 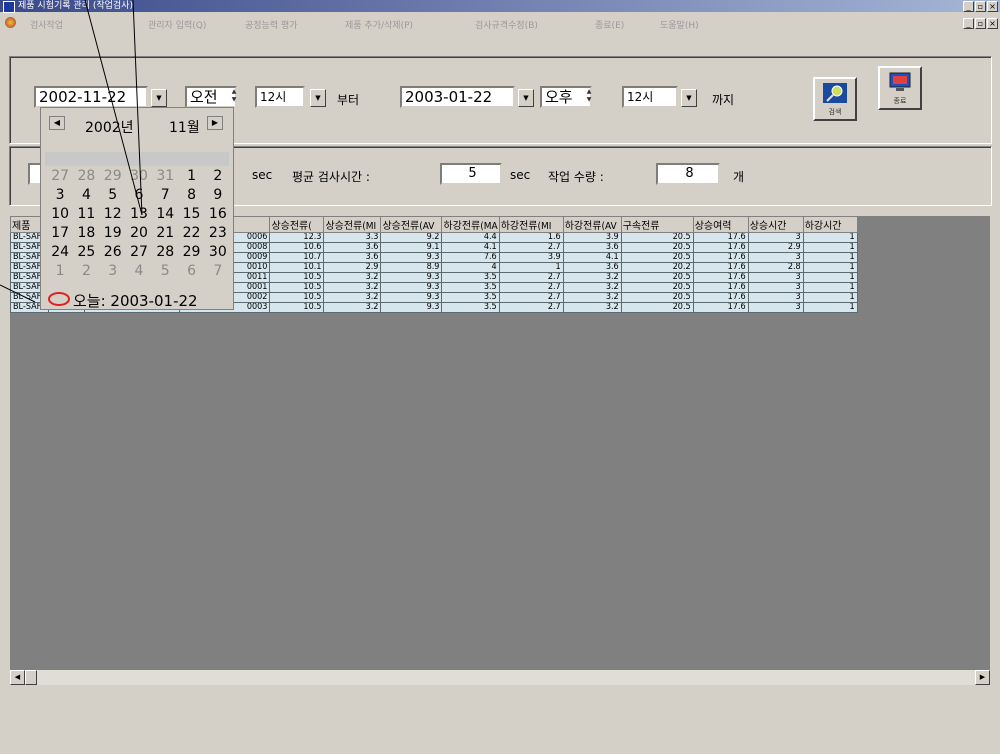 What do you see at coordinates (589, 97) in the screenshot?
I see `to-ampm-spinner: ▲ ▼` at bounding box center [589, 97].